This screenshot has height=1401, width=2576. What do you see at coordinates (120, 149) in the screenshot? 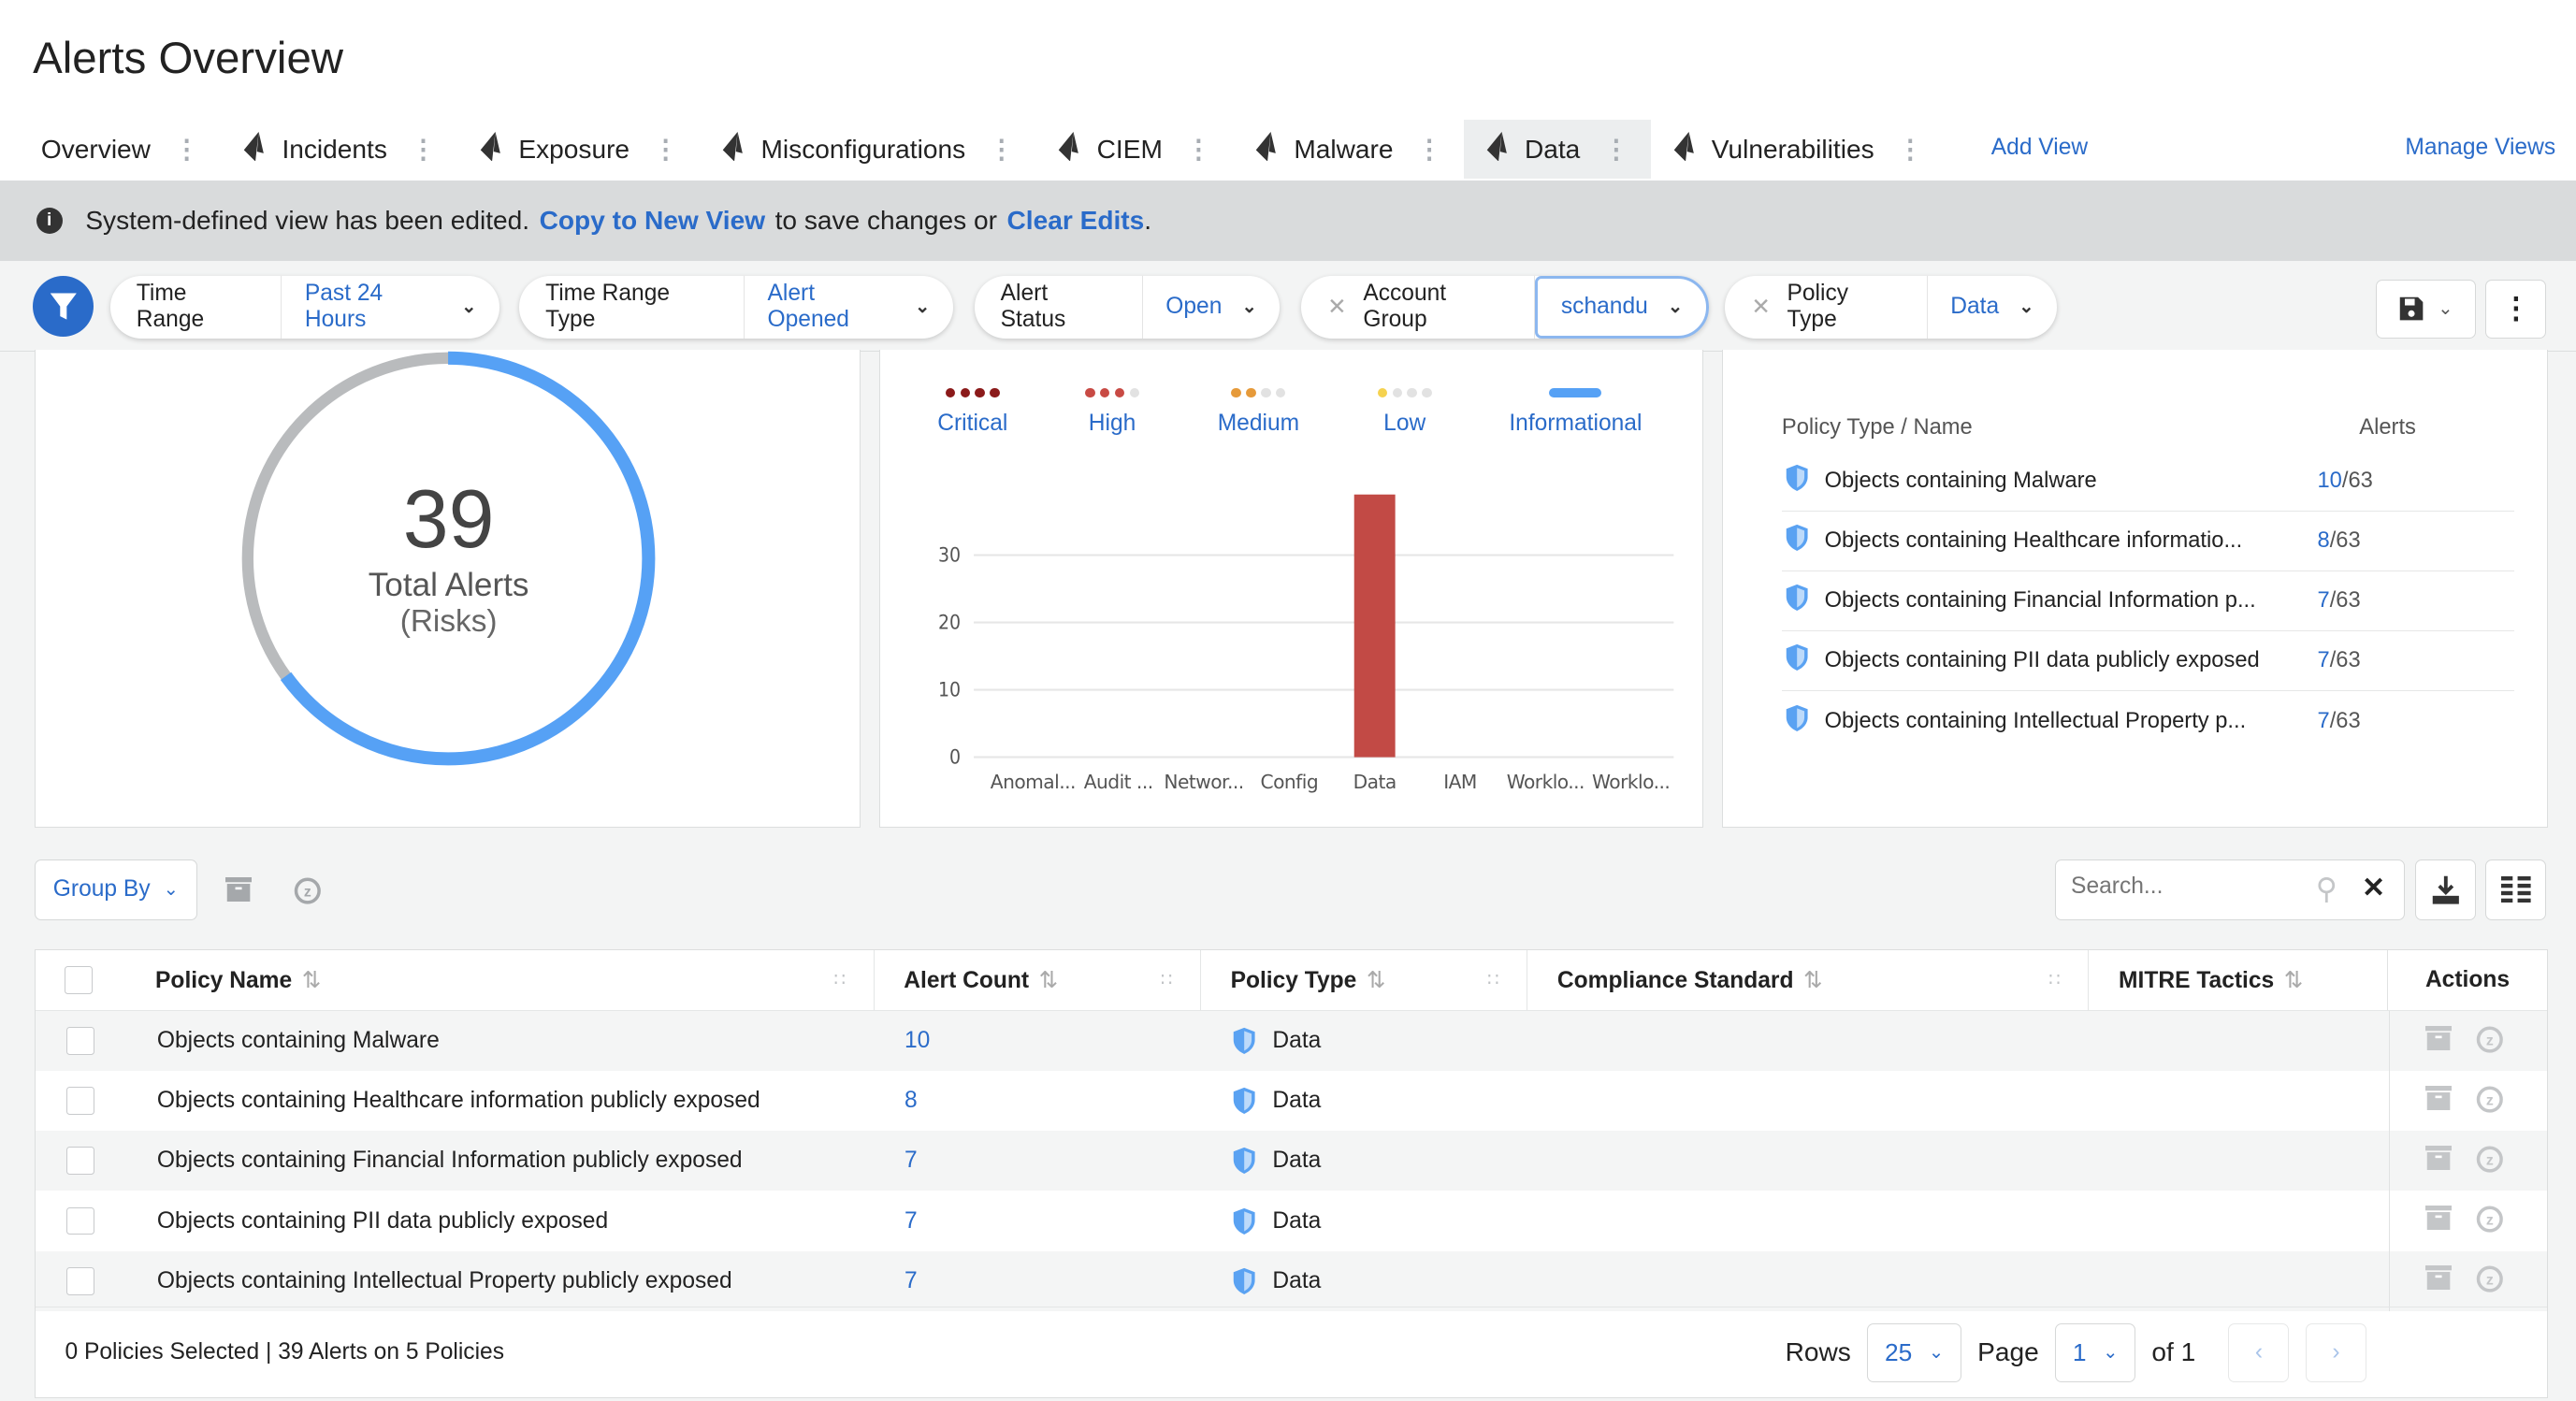
I see `tab-overview: Overview ⋮` at bounding box center [120, 149].